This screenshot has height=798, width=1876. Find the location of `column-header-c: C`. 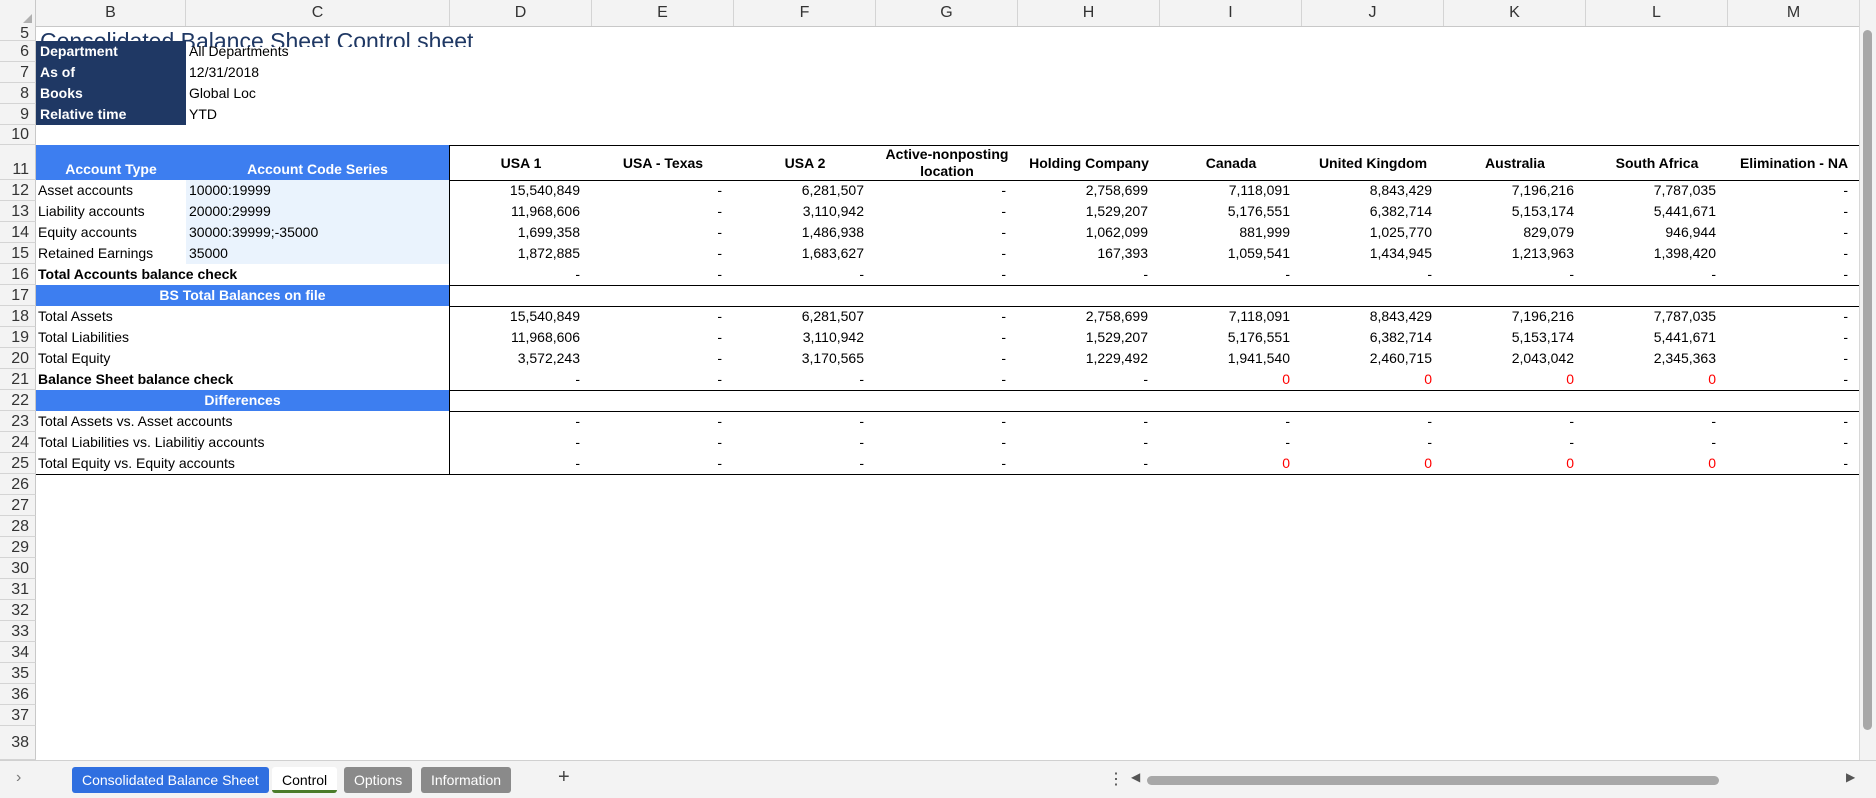

column-header-c: C is located at coordinates (318, 13).